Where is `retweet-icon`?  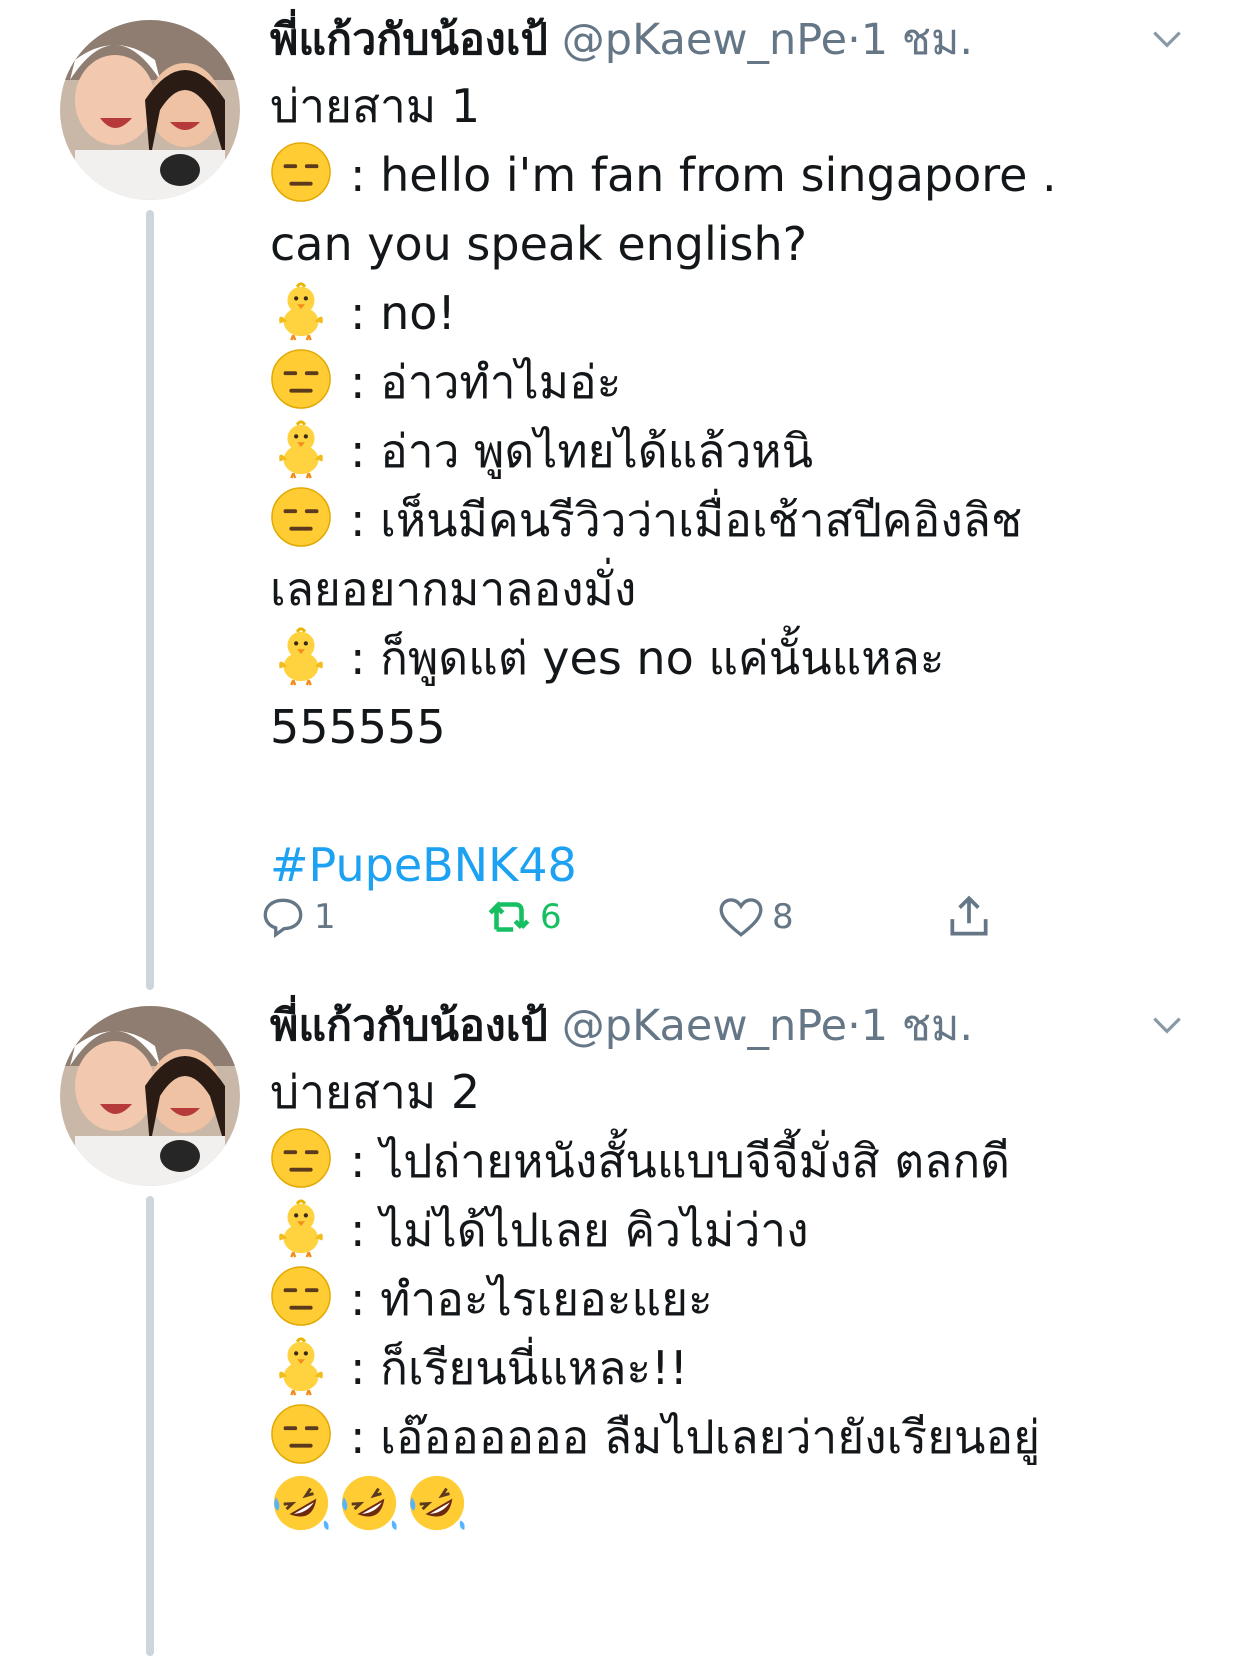
retweet-icon is located at coordinates (509, 916).